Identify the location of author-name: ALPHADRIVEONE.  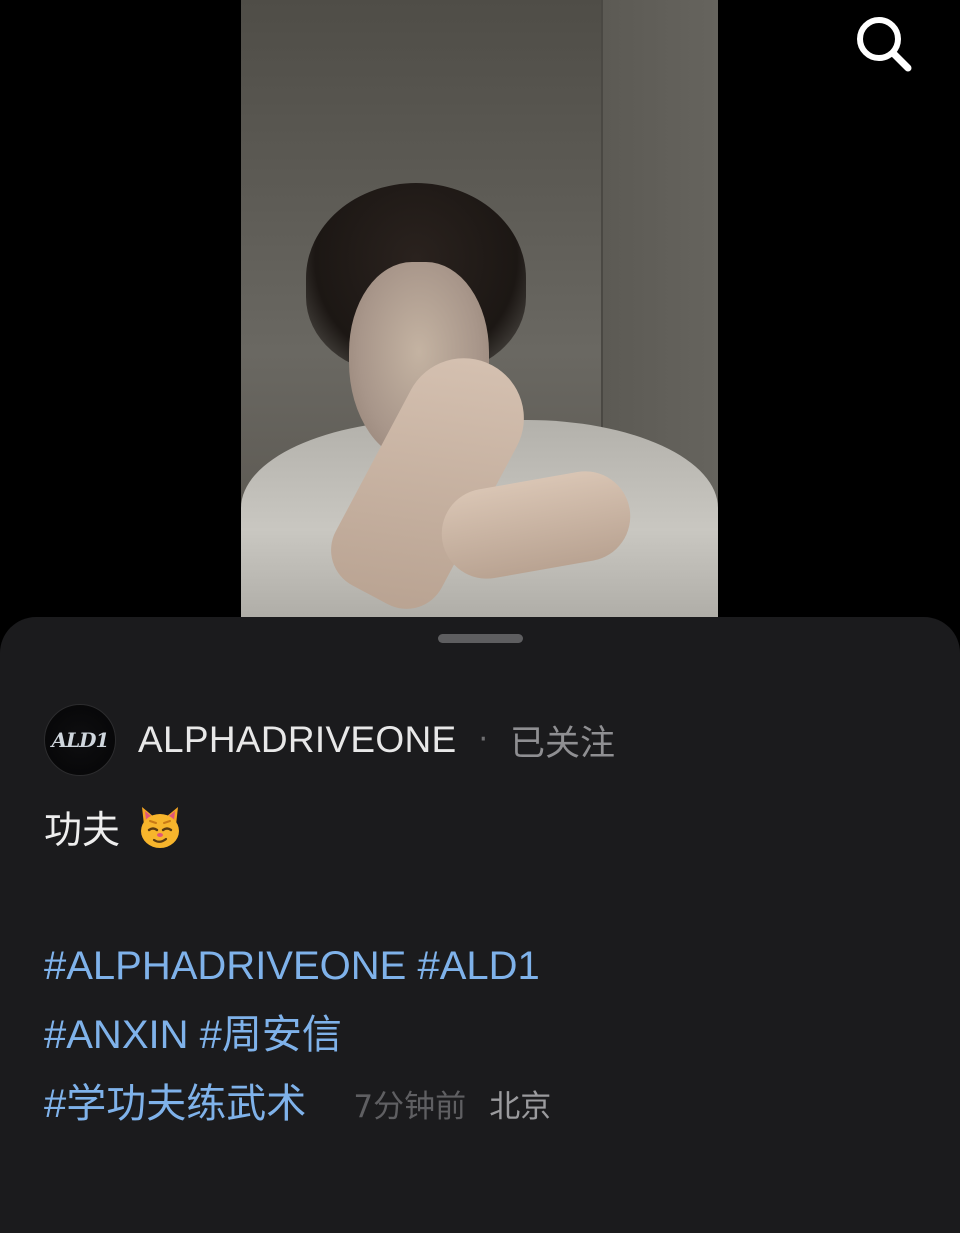
(297, 740).